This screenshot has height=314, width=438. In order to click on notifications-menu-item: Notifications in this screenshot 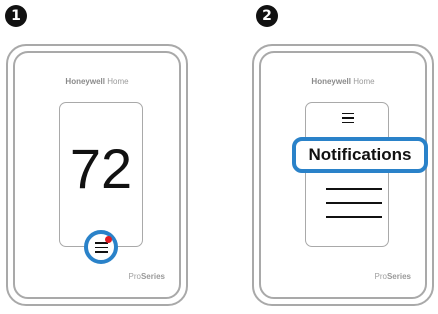, I will do `click(360, 155)`.